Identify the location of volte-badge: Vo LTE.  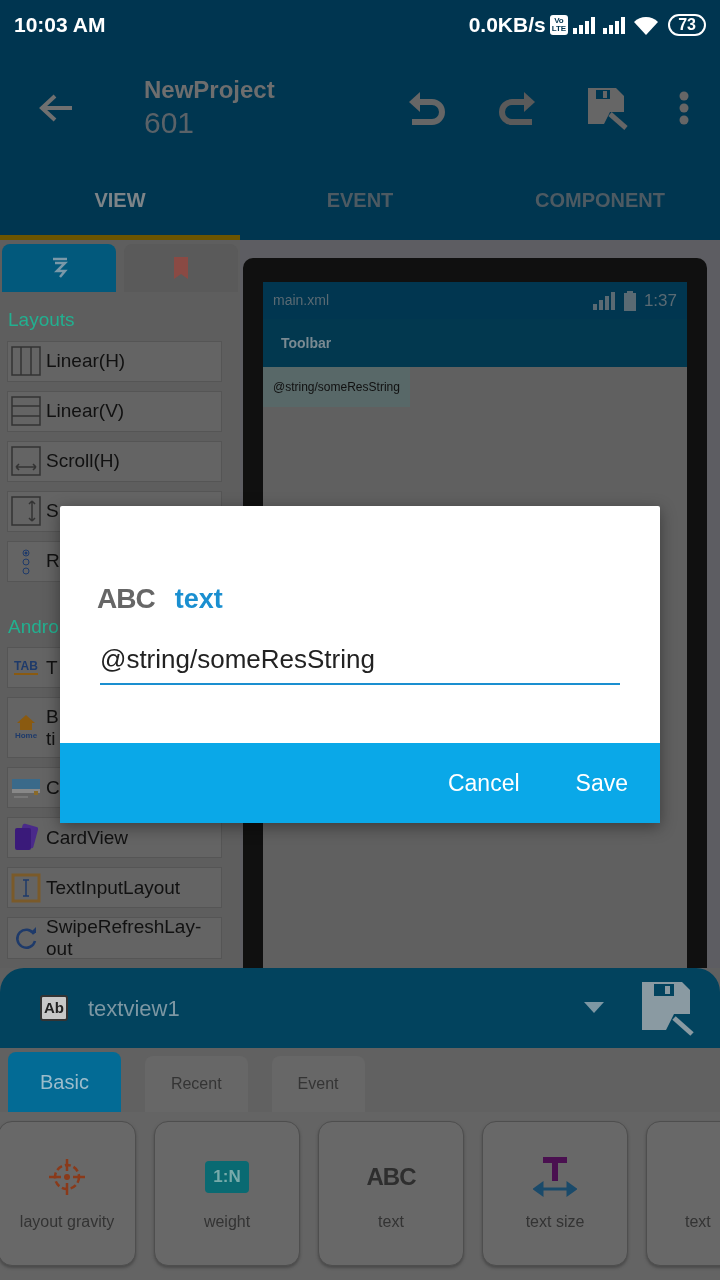
(559, 25).